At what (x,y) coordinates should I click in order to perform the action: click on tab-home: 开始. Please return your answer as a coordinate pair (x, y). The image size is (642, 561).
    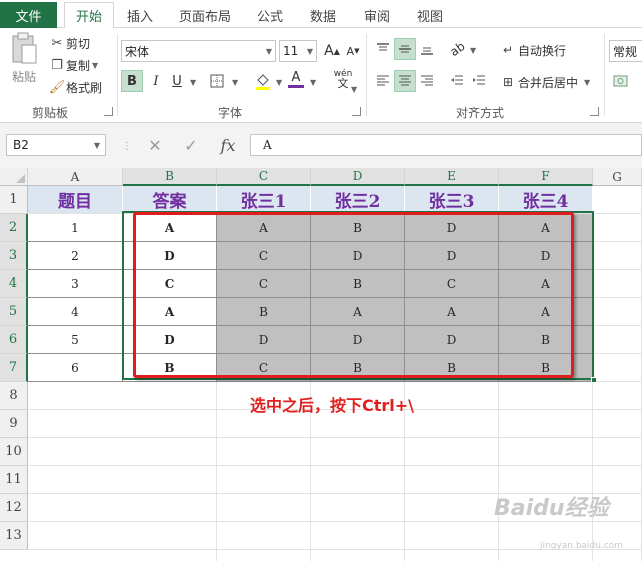
    Looking at the image, I should click on (89, 15).